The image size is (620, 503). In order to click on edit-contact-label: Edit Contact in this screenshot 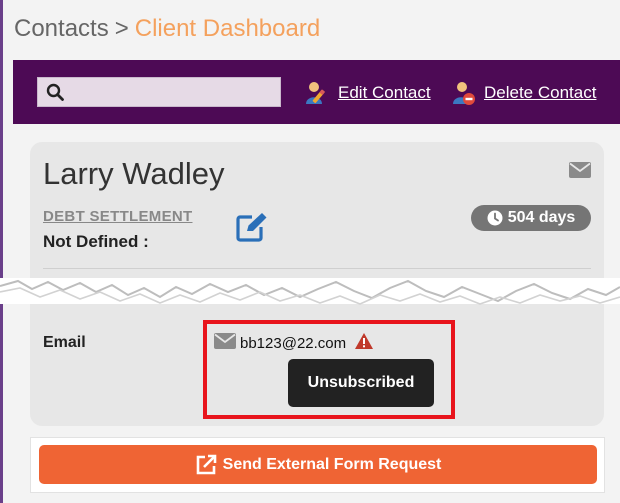, I will do `click(384, 92)`.